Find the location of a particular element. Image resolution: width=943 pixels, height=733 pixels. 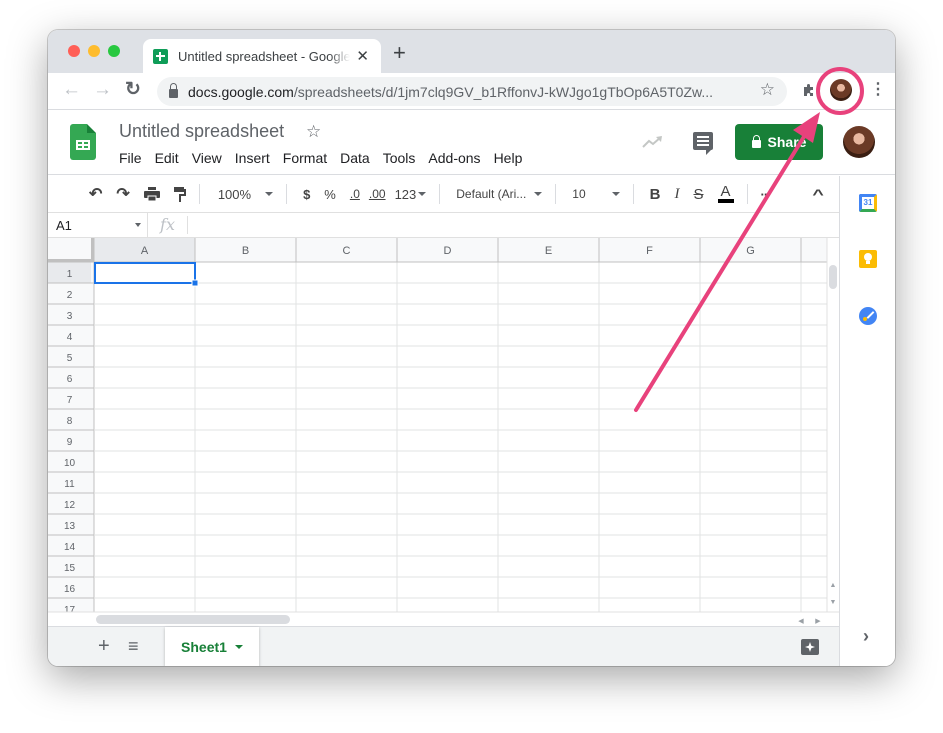

font-size-select: 10 is located at coordinates (596, 194).